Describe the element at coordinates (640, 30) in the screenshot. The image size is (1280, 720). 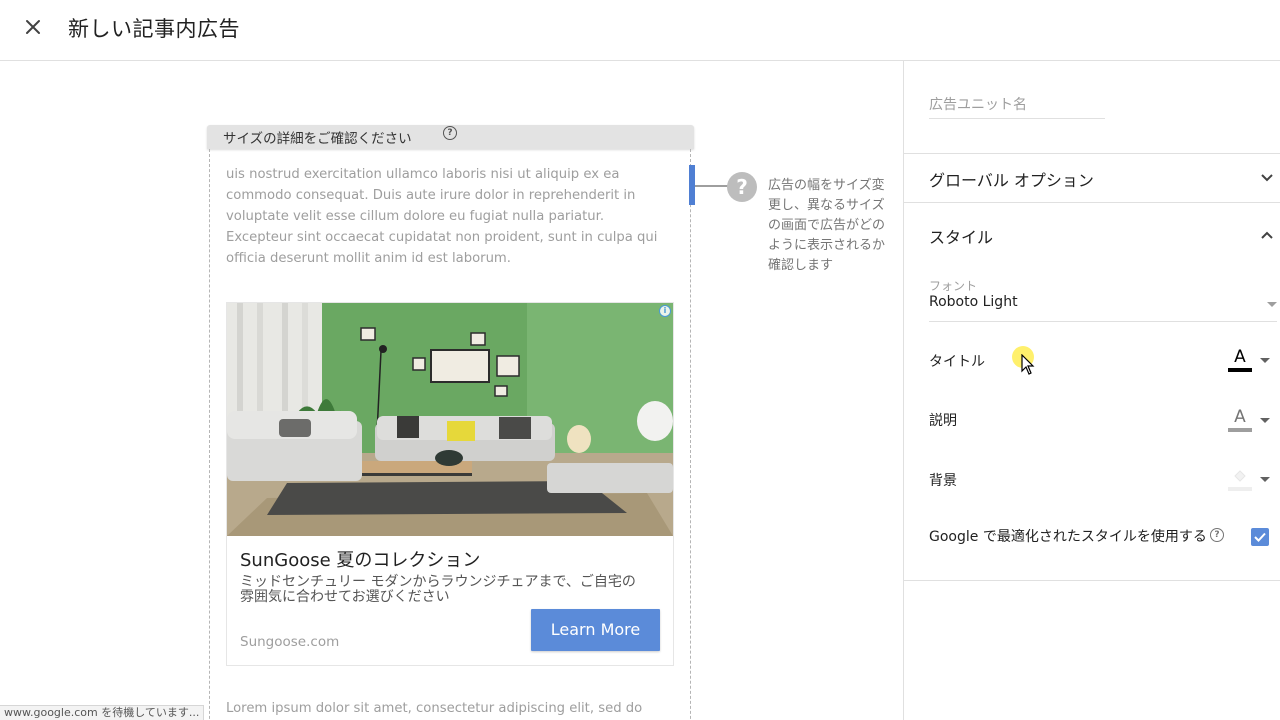
I see `top-bar: 新しい記事内広告` at that location.